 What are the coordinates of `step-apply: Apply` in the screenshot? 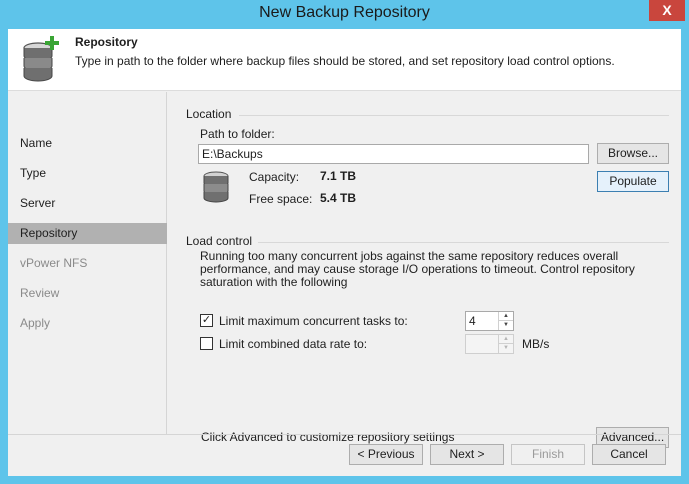 It's located at (35, 323).